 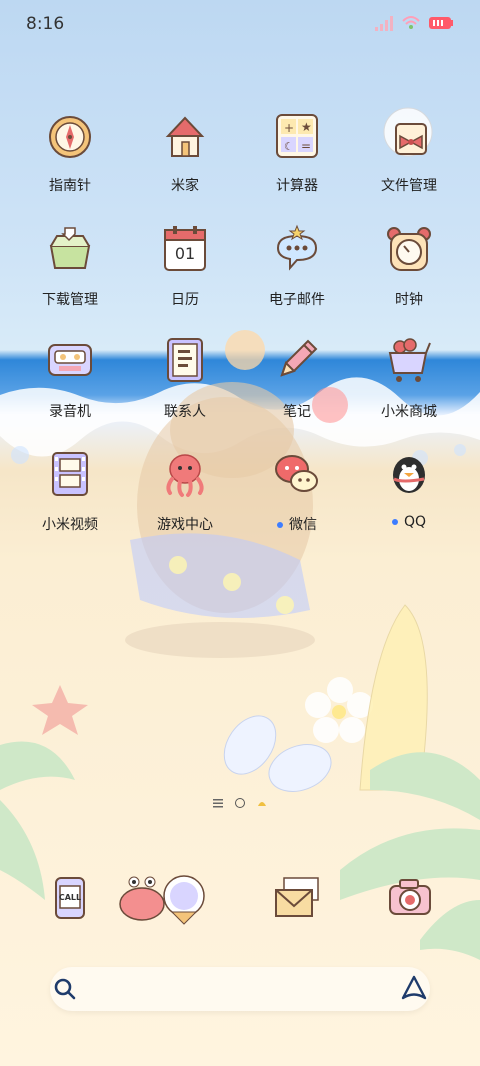 I want to click on app-label-text: 微信, so click(x=303, y=525).